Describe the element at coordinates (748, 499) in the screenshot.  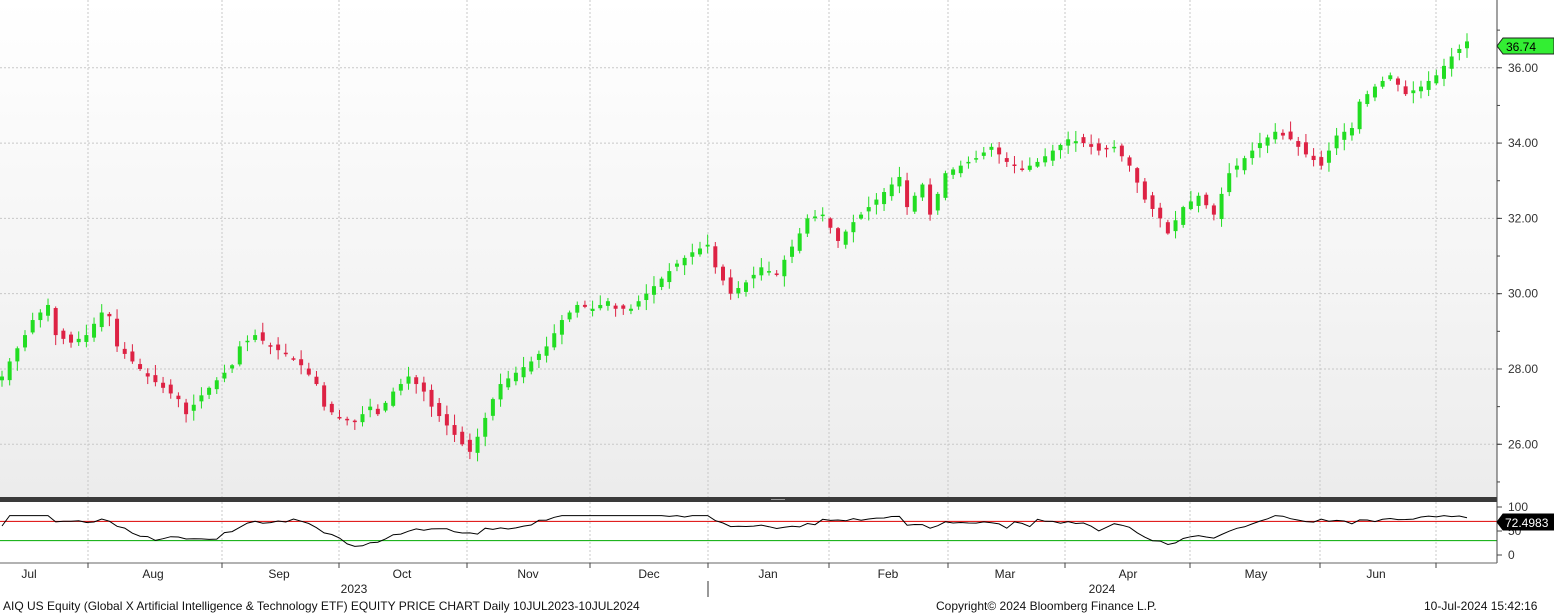
I see `panel-separator` at that location.